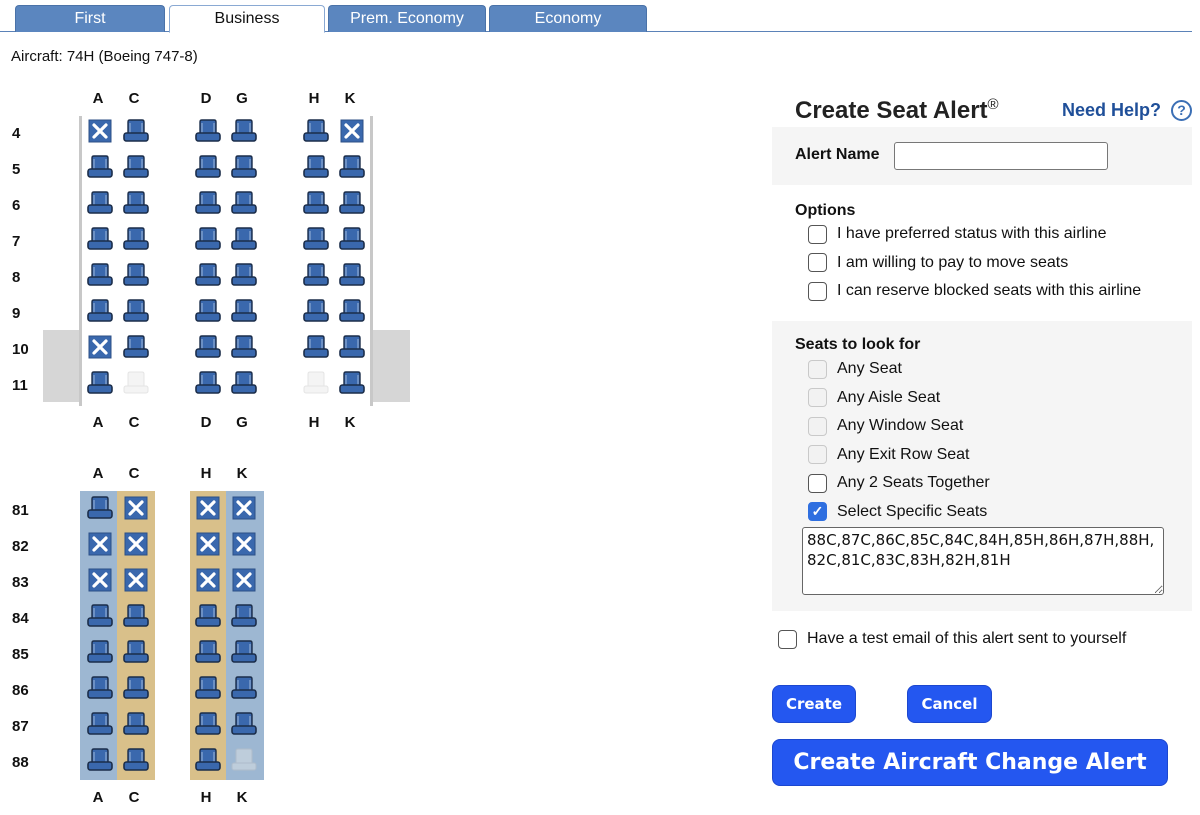 This screenshot has width=1200, height=815. What do you see at coordinates (316, 167) in the screenshot?
I see `seat-available-5H` at bounding box center [316, 167].